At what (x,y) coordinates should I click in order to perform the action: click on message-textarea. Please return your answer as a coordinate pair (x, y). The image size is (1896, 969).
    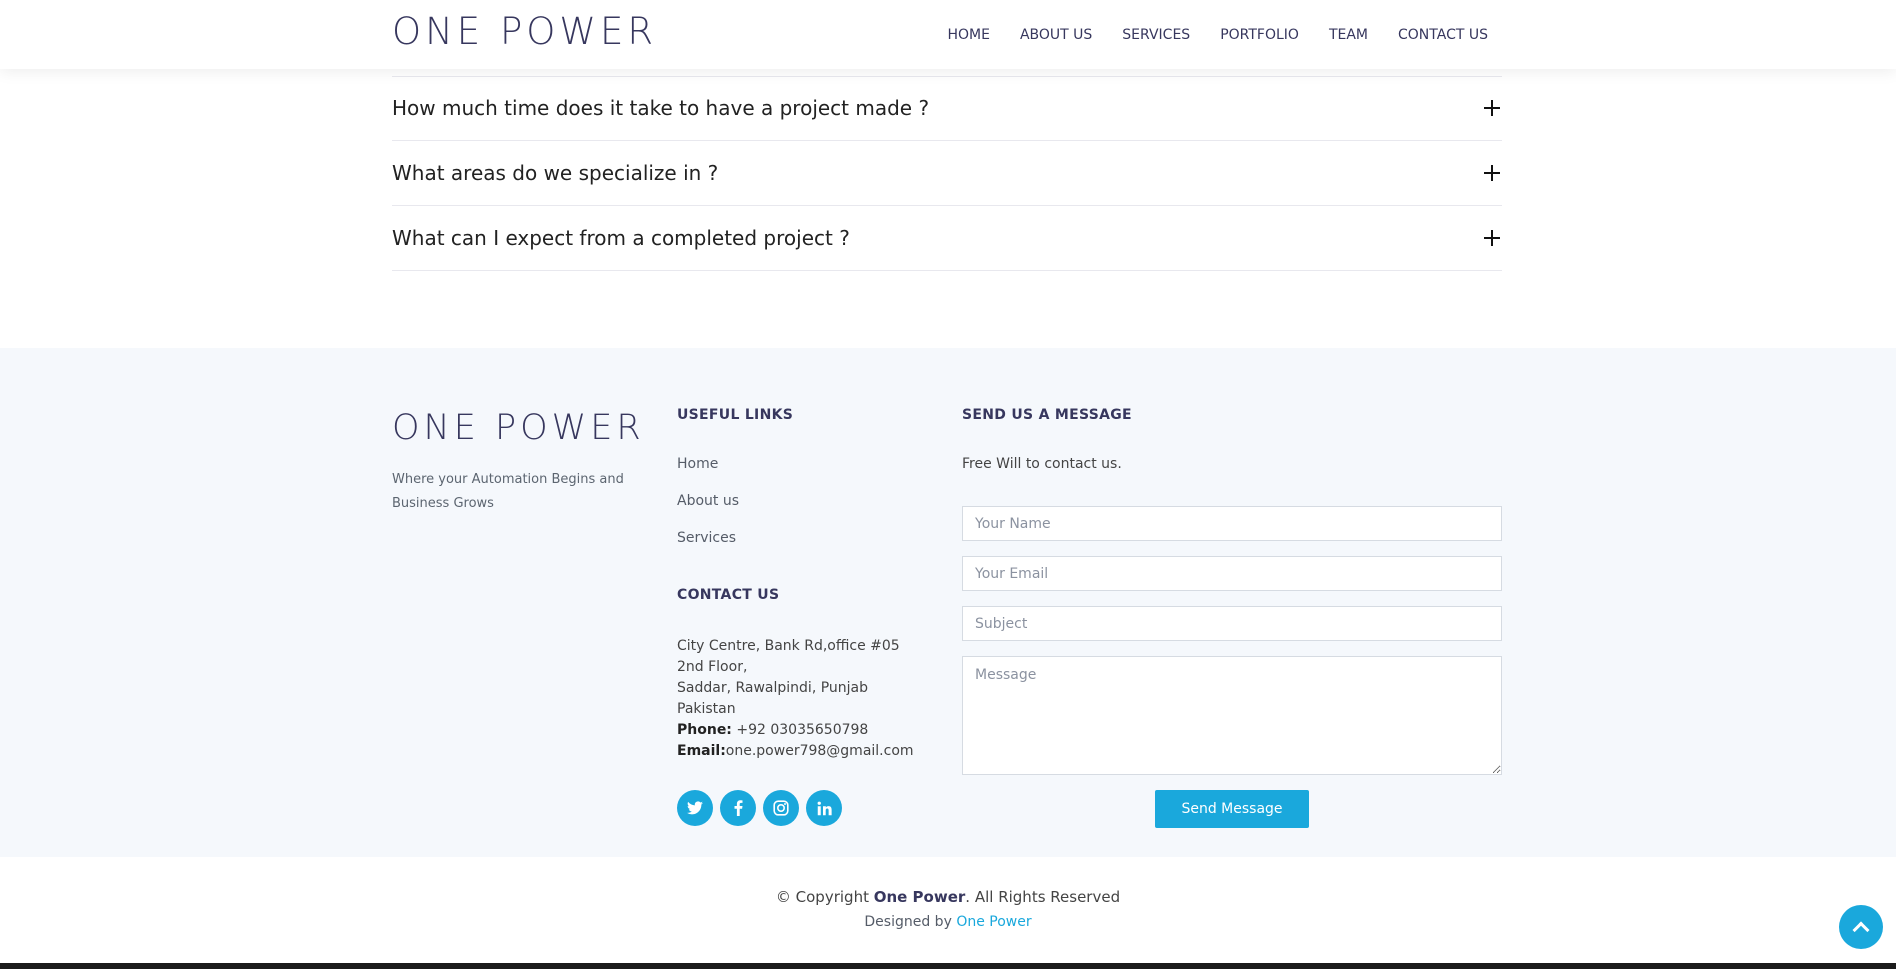
    Looking at the image, I should click on (1232, 715).